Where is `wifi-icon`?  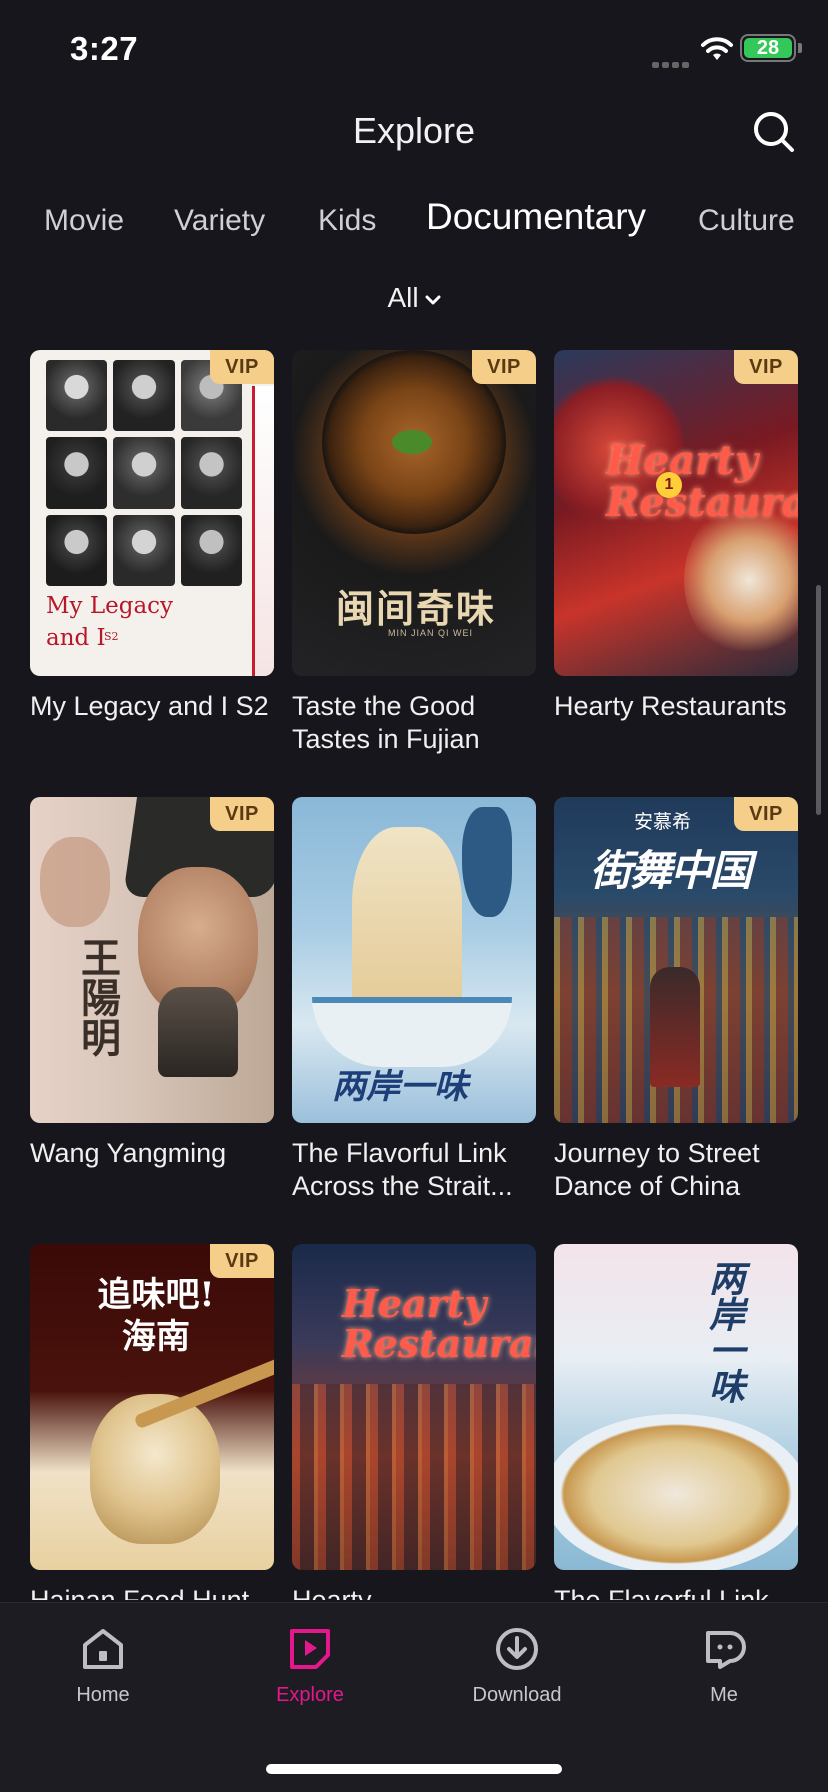
wifi-icon is located at coordinates (717, 48).